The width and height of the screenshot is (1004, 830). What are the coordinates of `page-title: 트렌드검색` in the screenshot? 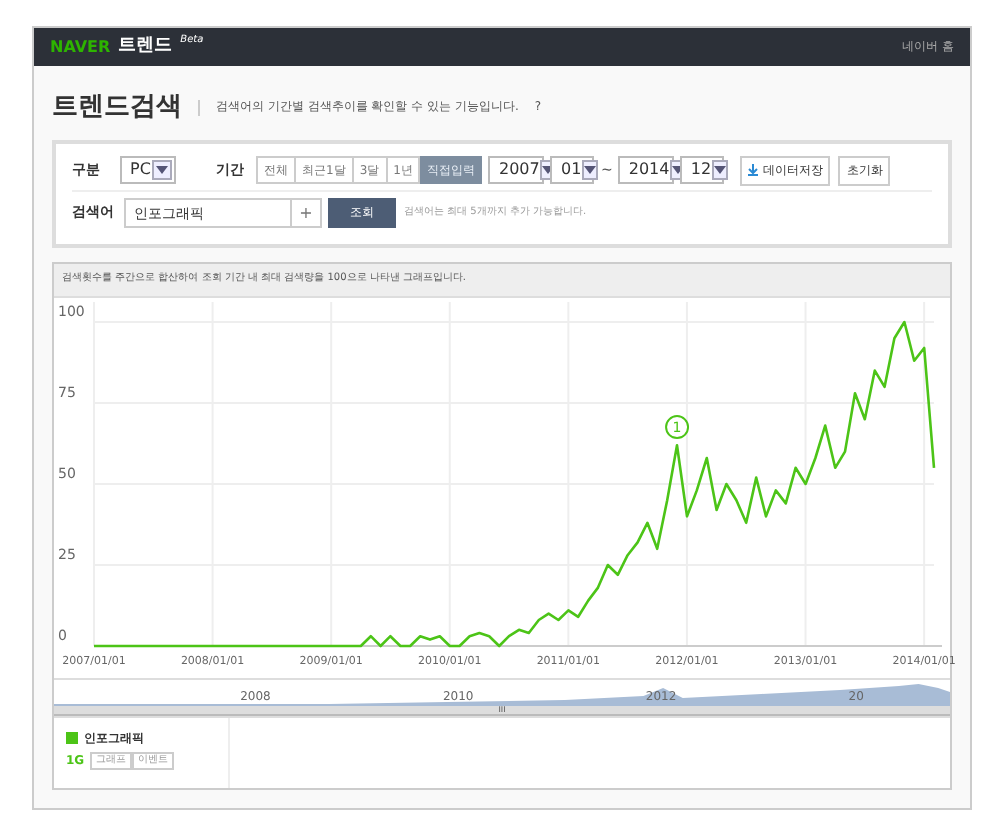 It's located at (117, 108).